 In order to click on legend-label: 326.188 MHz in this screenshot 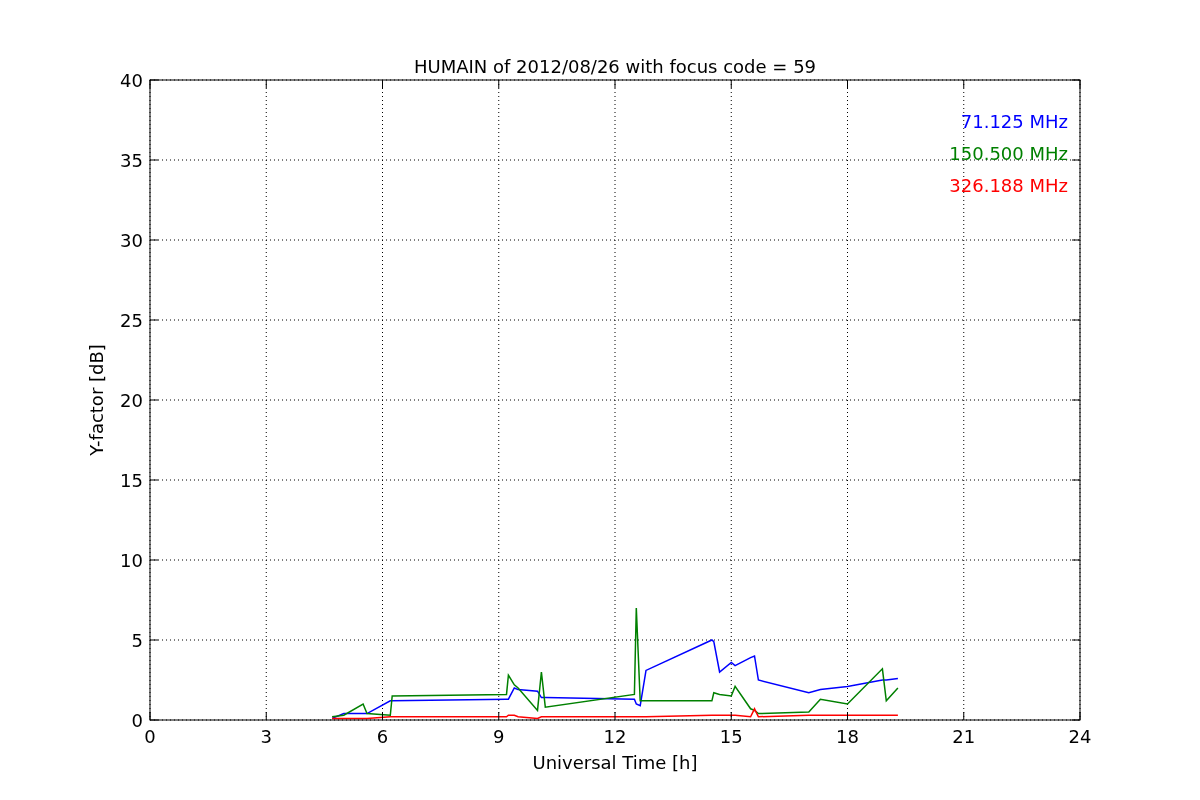, I will do `click(1008, 185)`.